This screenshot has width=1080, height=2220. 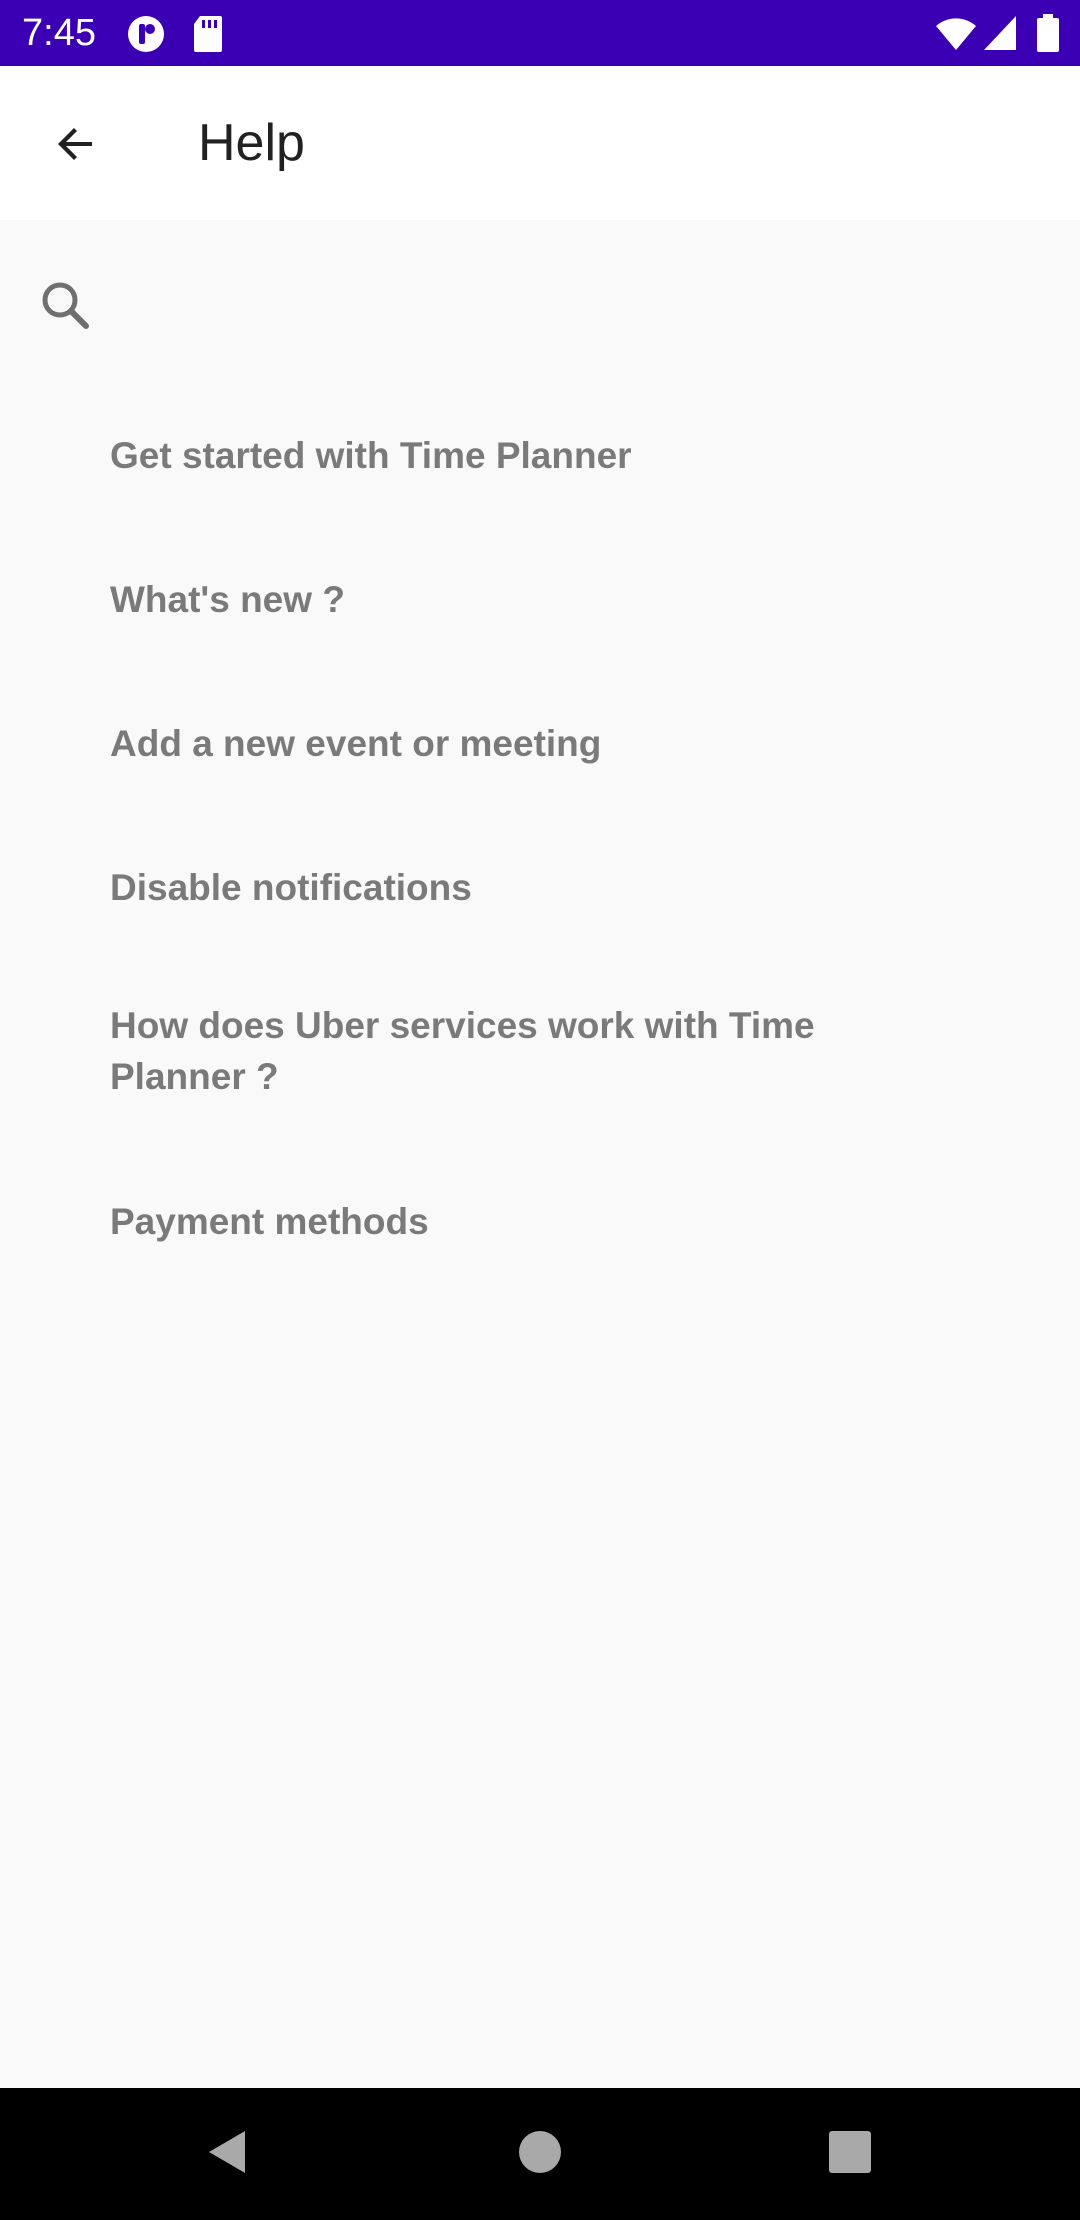 What do you see at coordinates (1048, 36) in the screenshot?
I see `battery-icon` at bounding box center [1048, 36].